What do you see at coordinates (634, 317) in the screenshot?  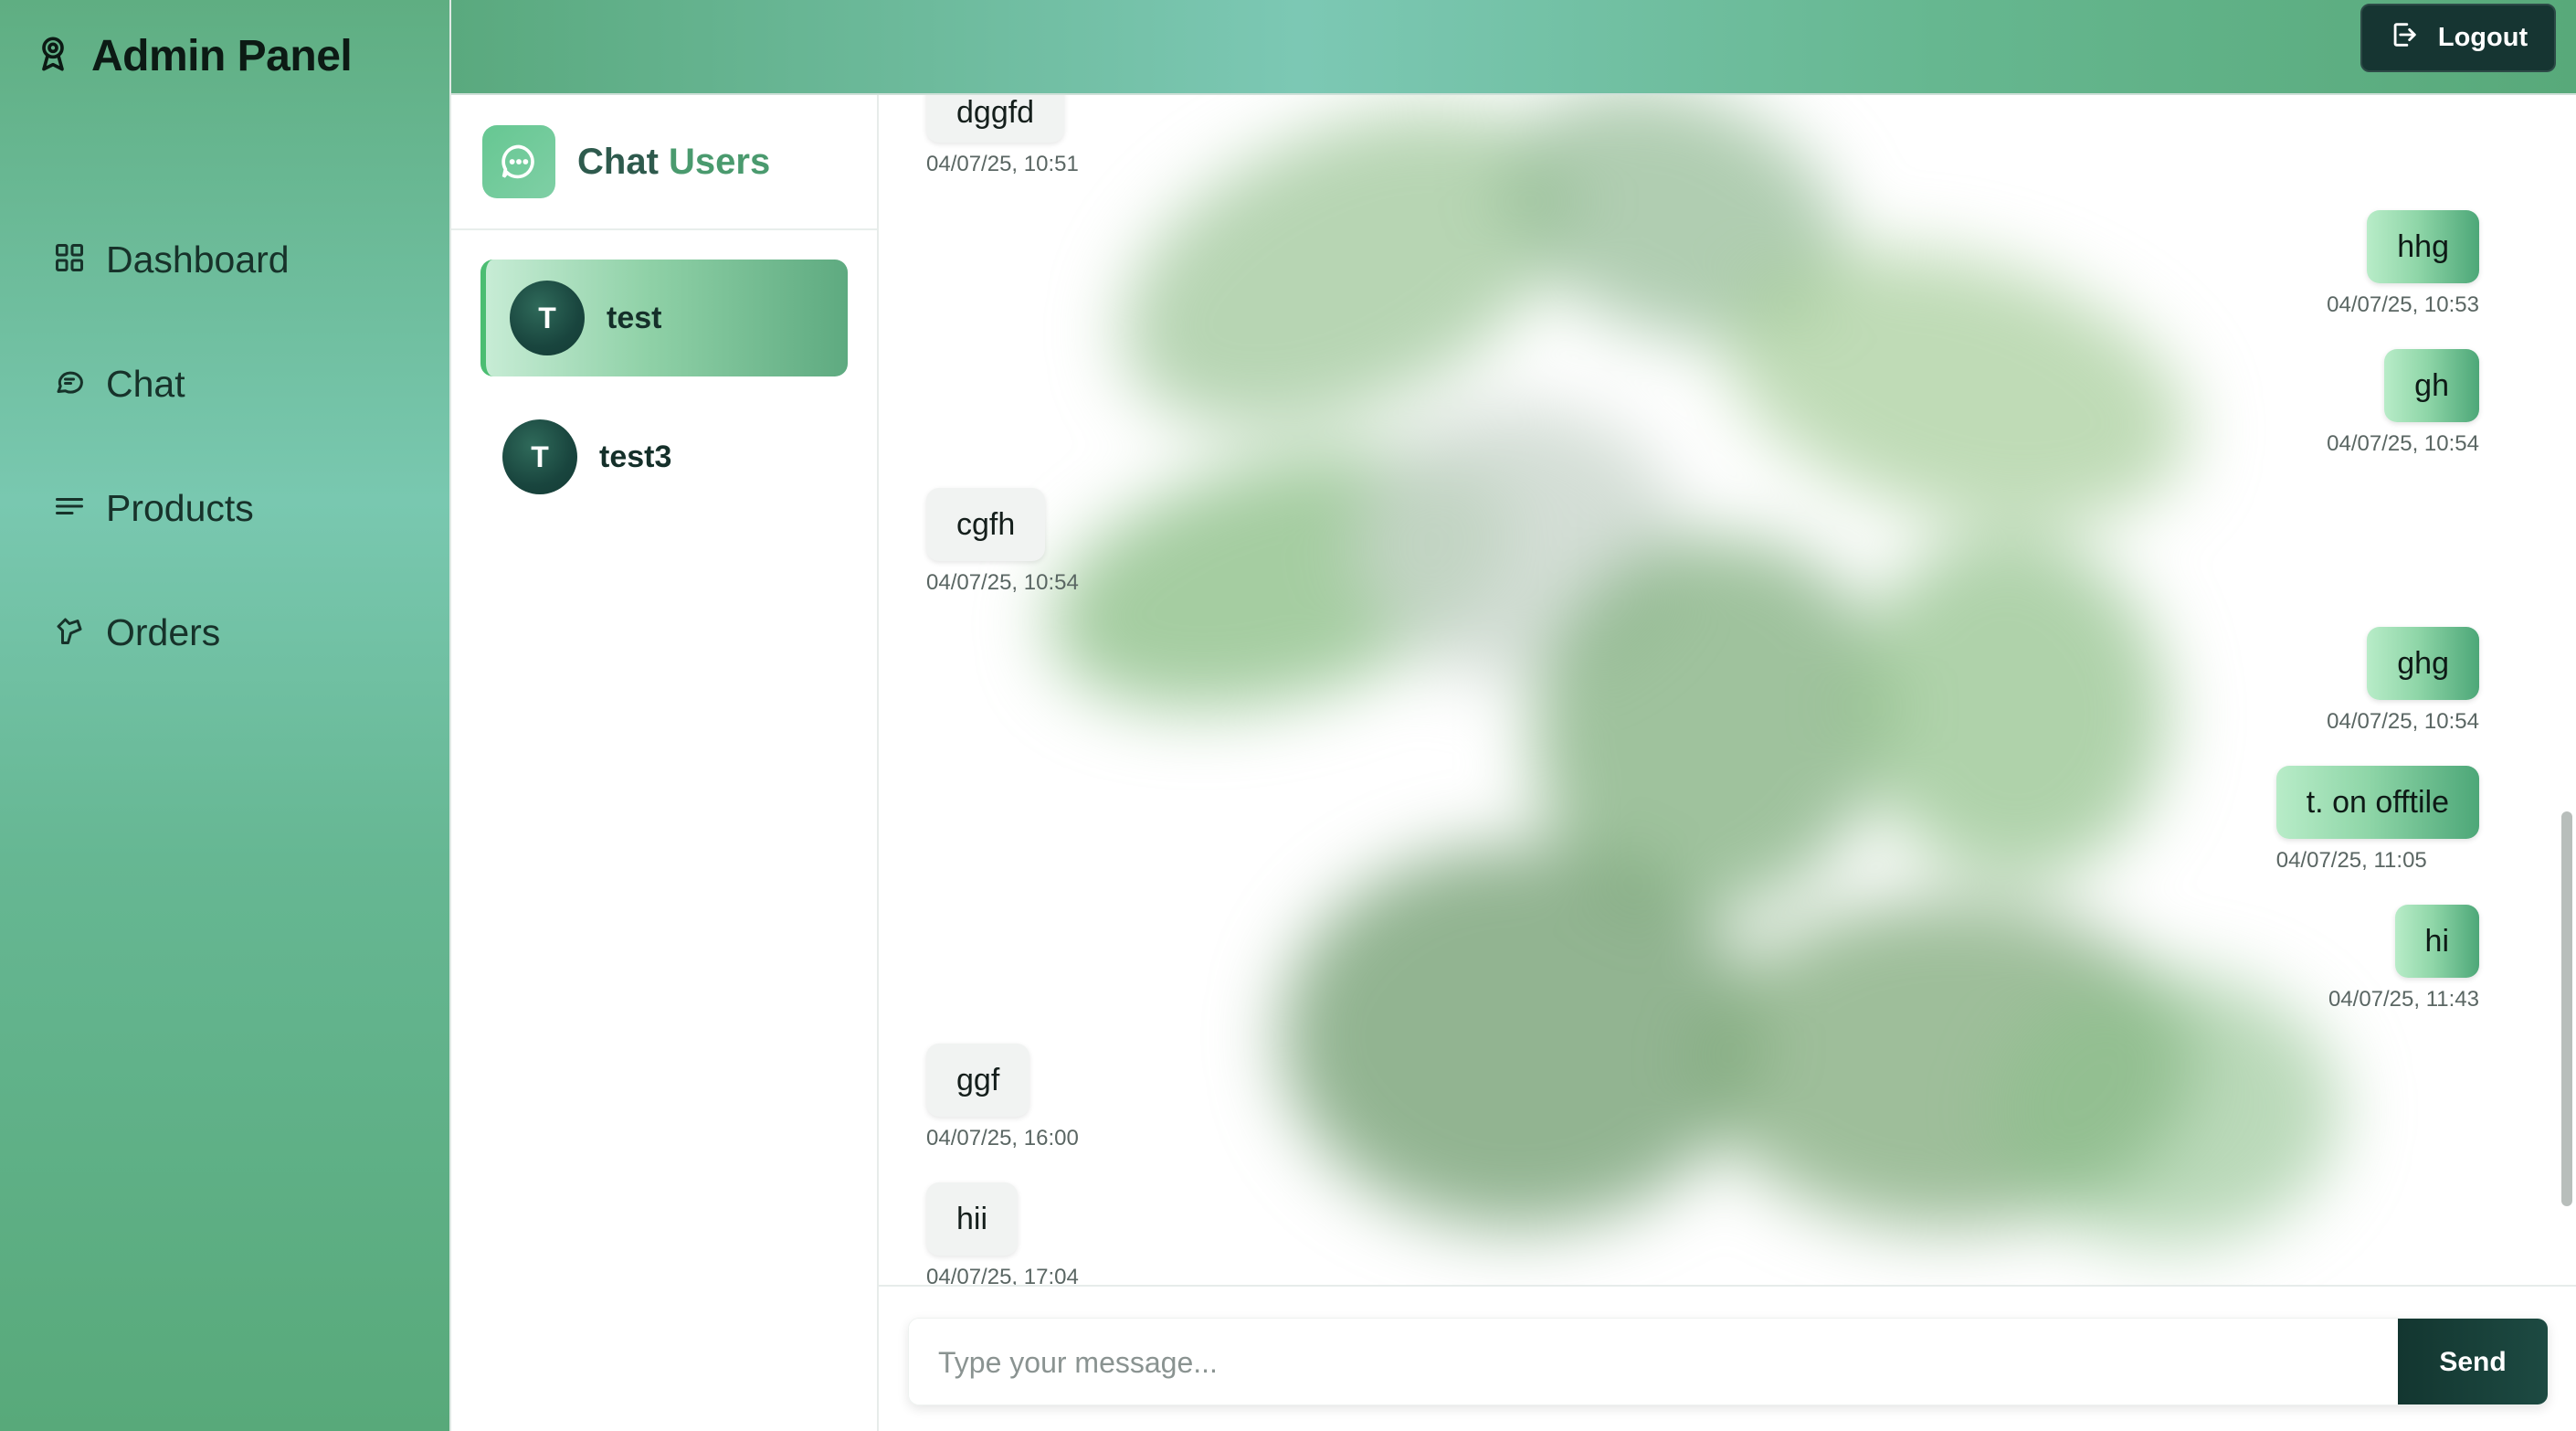 I see `user-name: test` at bounding box center [634, 317].